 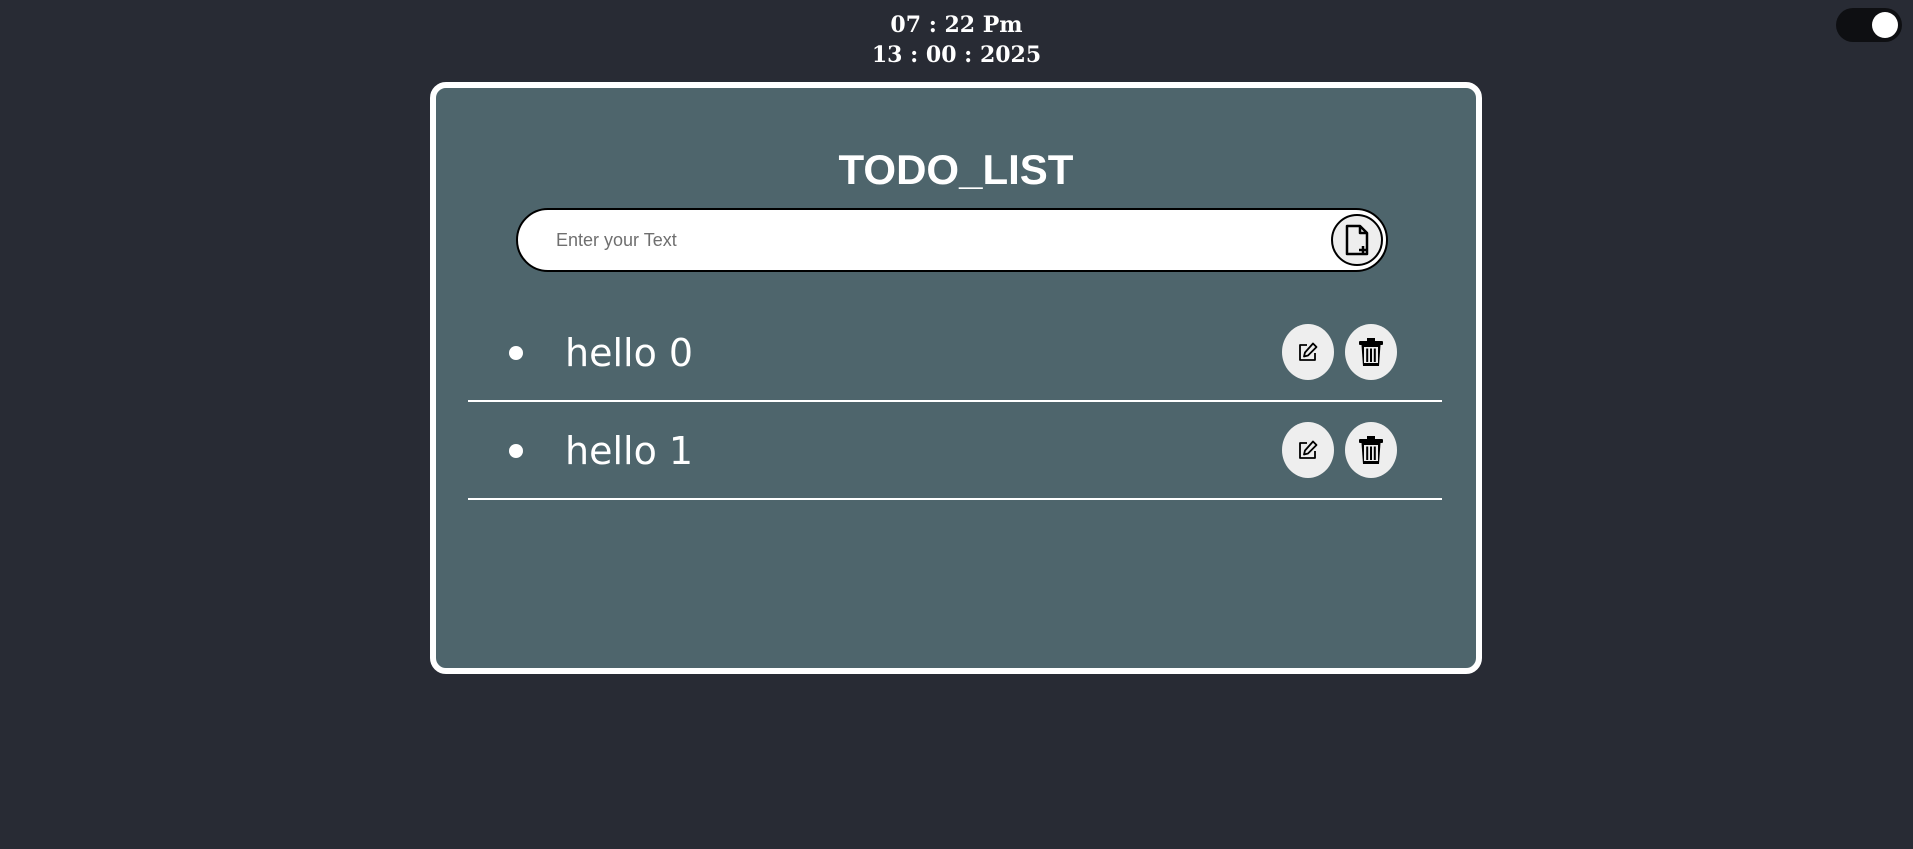 I want to click on todo-input-container, so click(x=952, y=240).